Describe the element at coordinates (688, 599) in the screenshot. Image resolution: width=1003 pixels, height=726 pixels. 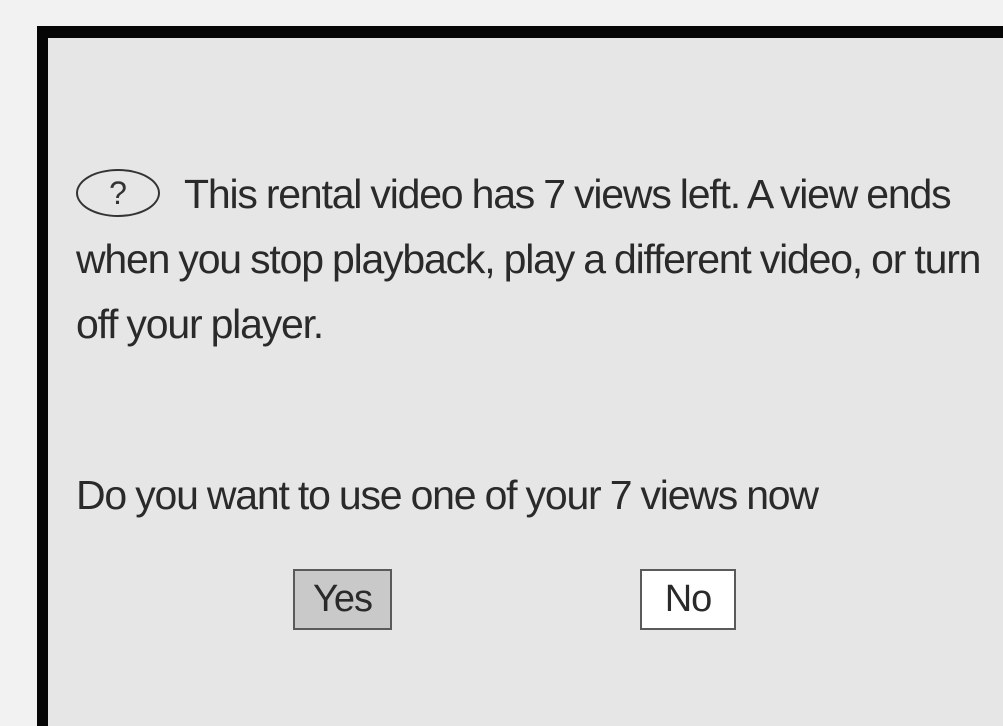
I see `no-button: No` at that location.